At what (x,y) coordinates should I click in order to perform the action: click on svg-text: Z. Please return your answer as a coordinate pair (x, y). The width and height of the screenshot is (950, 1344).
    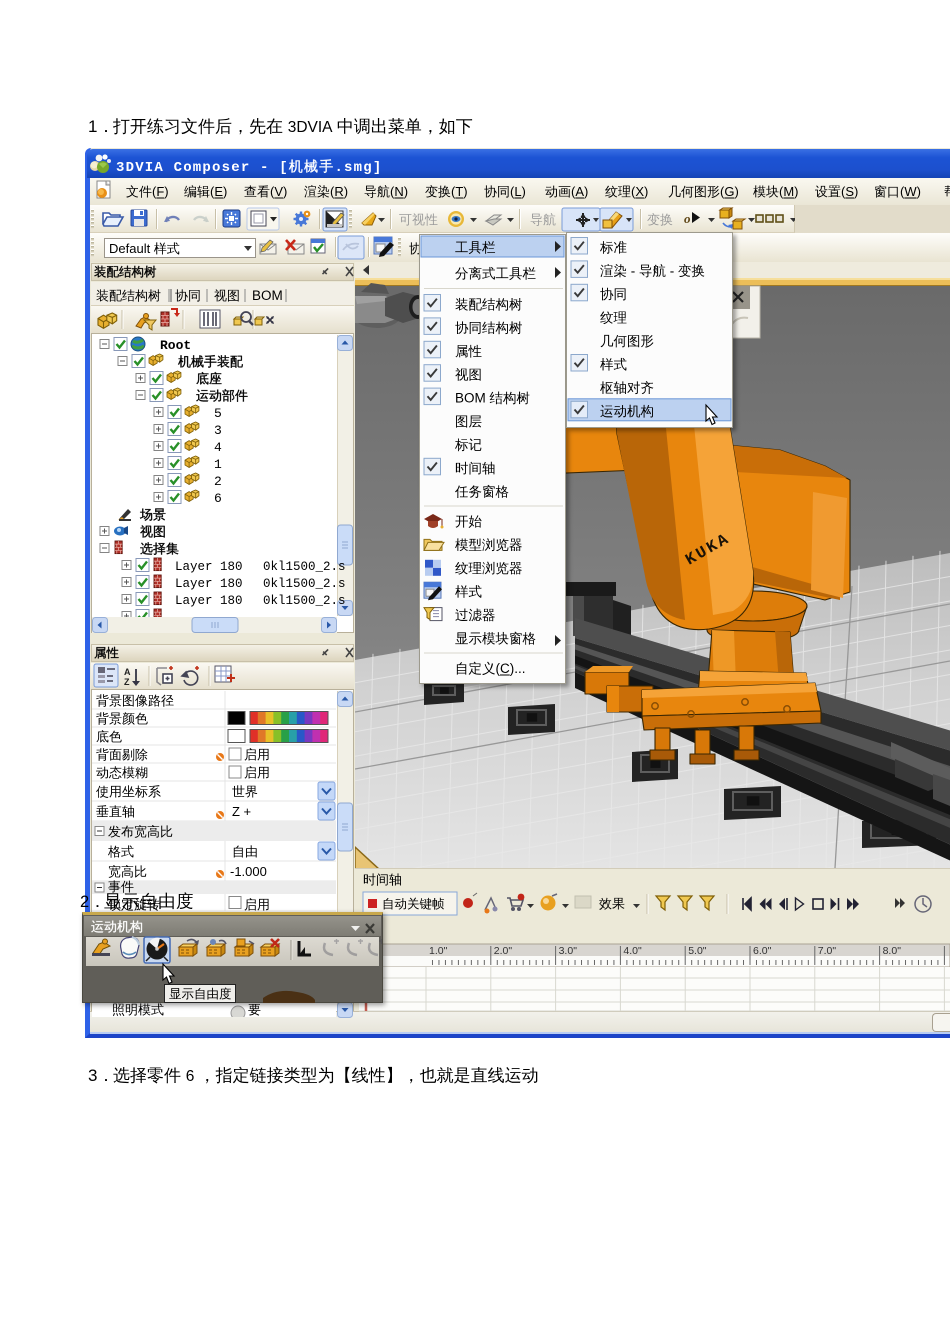
    Looking at the image, I should click on (127, 682).